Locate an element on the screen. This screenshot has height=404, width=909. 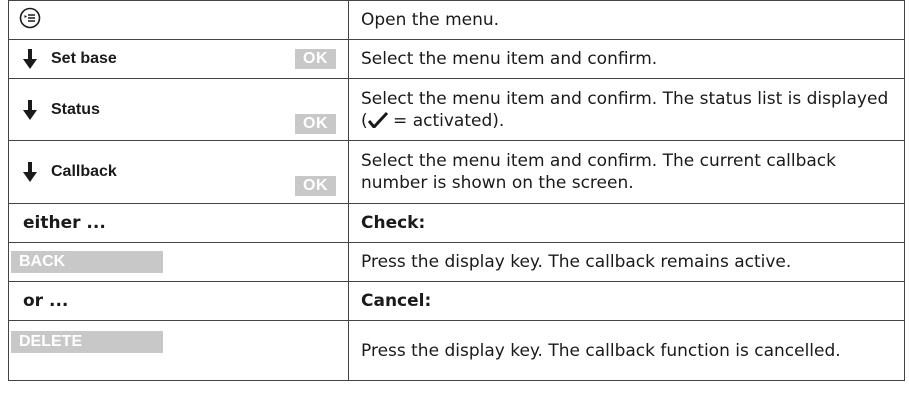
step-description: Cancel: is located at coordinates (626, 301).